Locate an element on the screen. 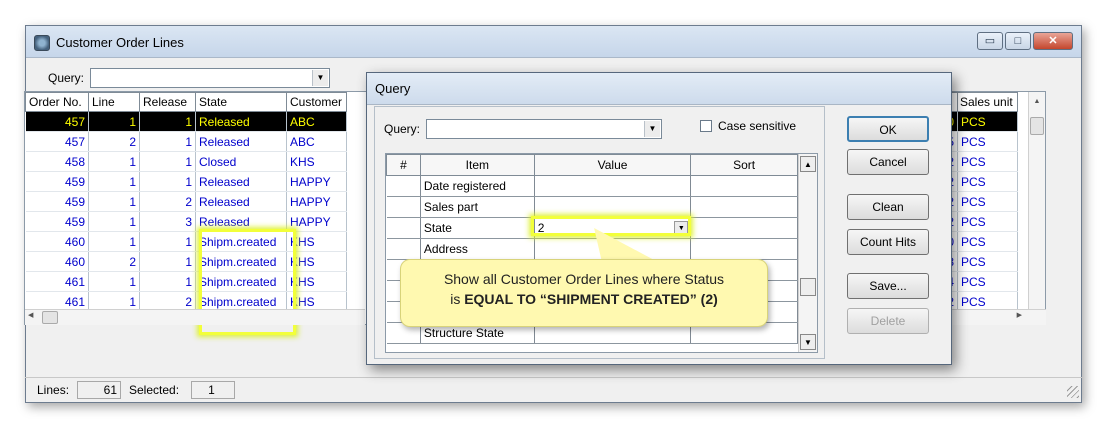 The height and width of the screenshot is (424, 1103). cell-index is located at coordinates (403, 228).